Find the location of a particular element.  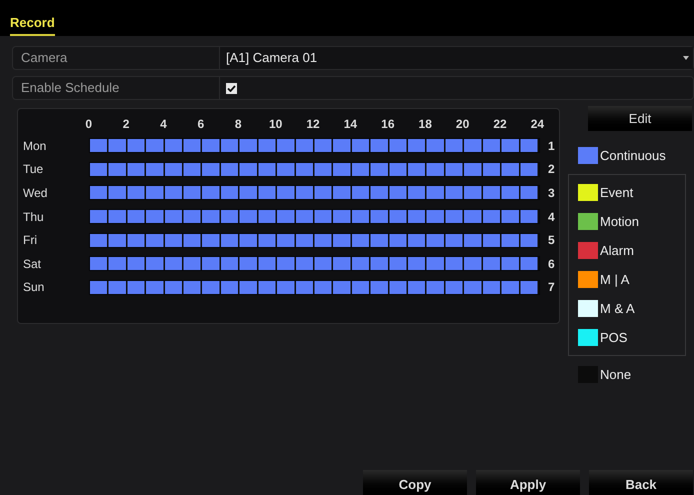

legend-item: Continuous is located at coordinates (630, 155).